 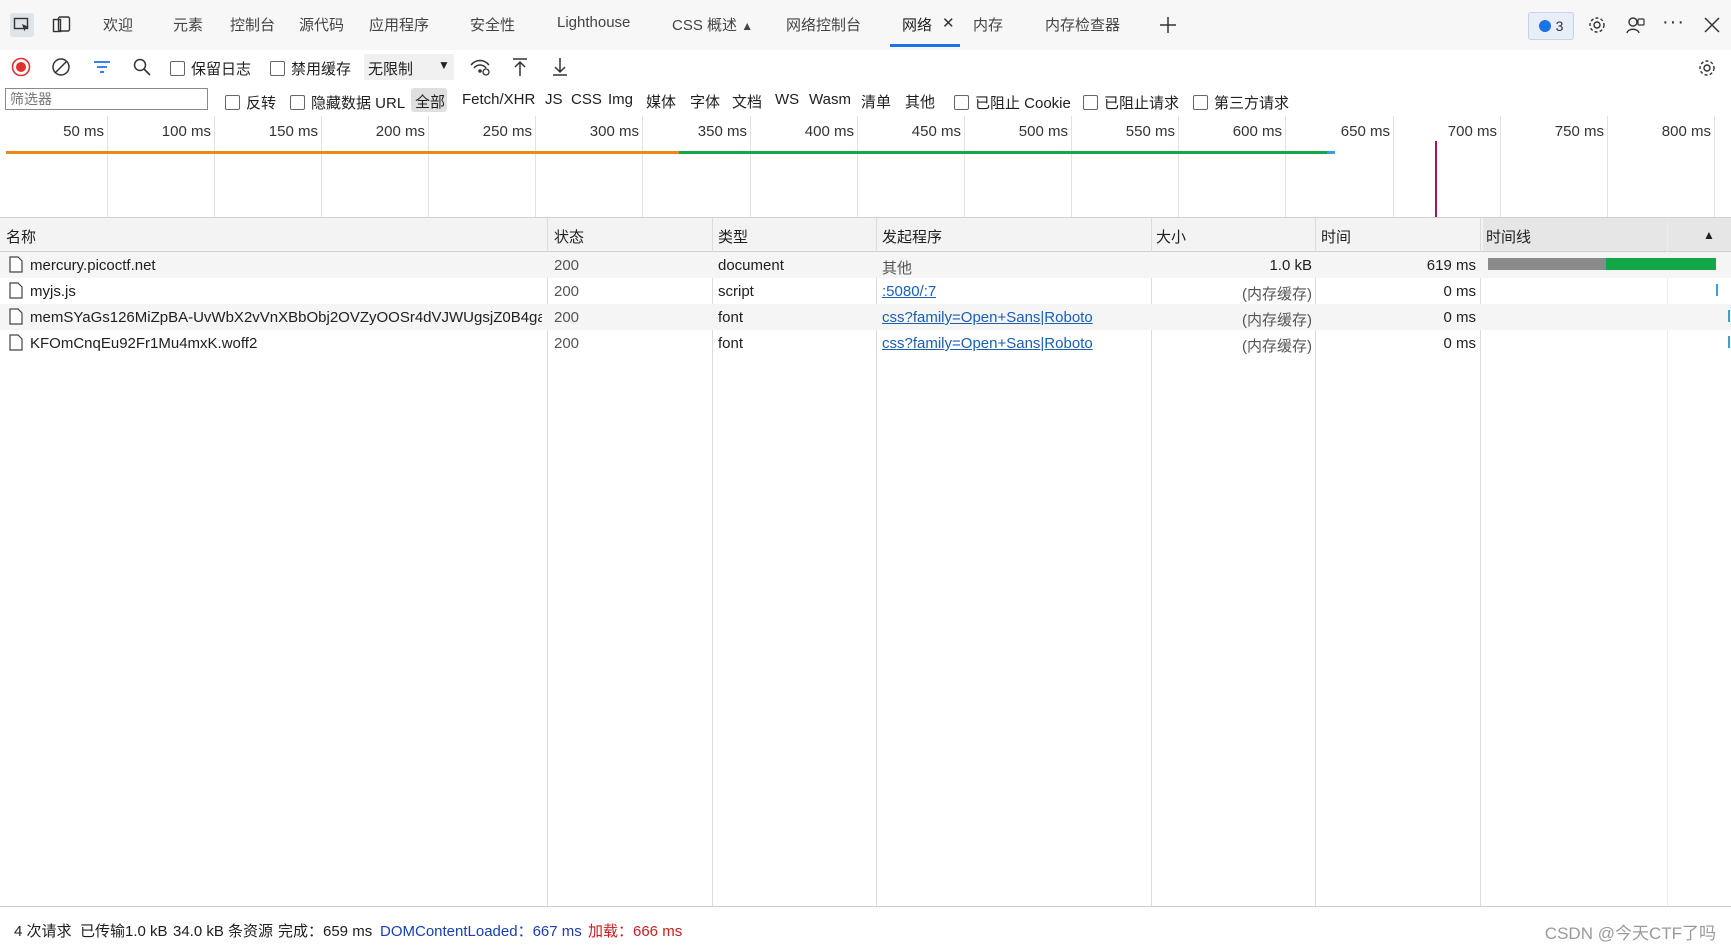 I want to click on disable-cache-label: 禁用缓存, so click(x=321, y=69).